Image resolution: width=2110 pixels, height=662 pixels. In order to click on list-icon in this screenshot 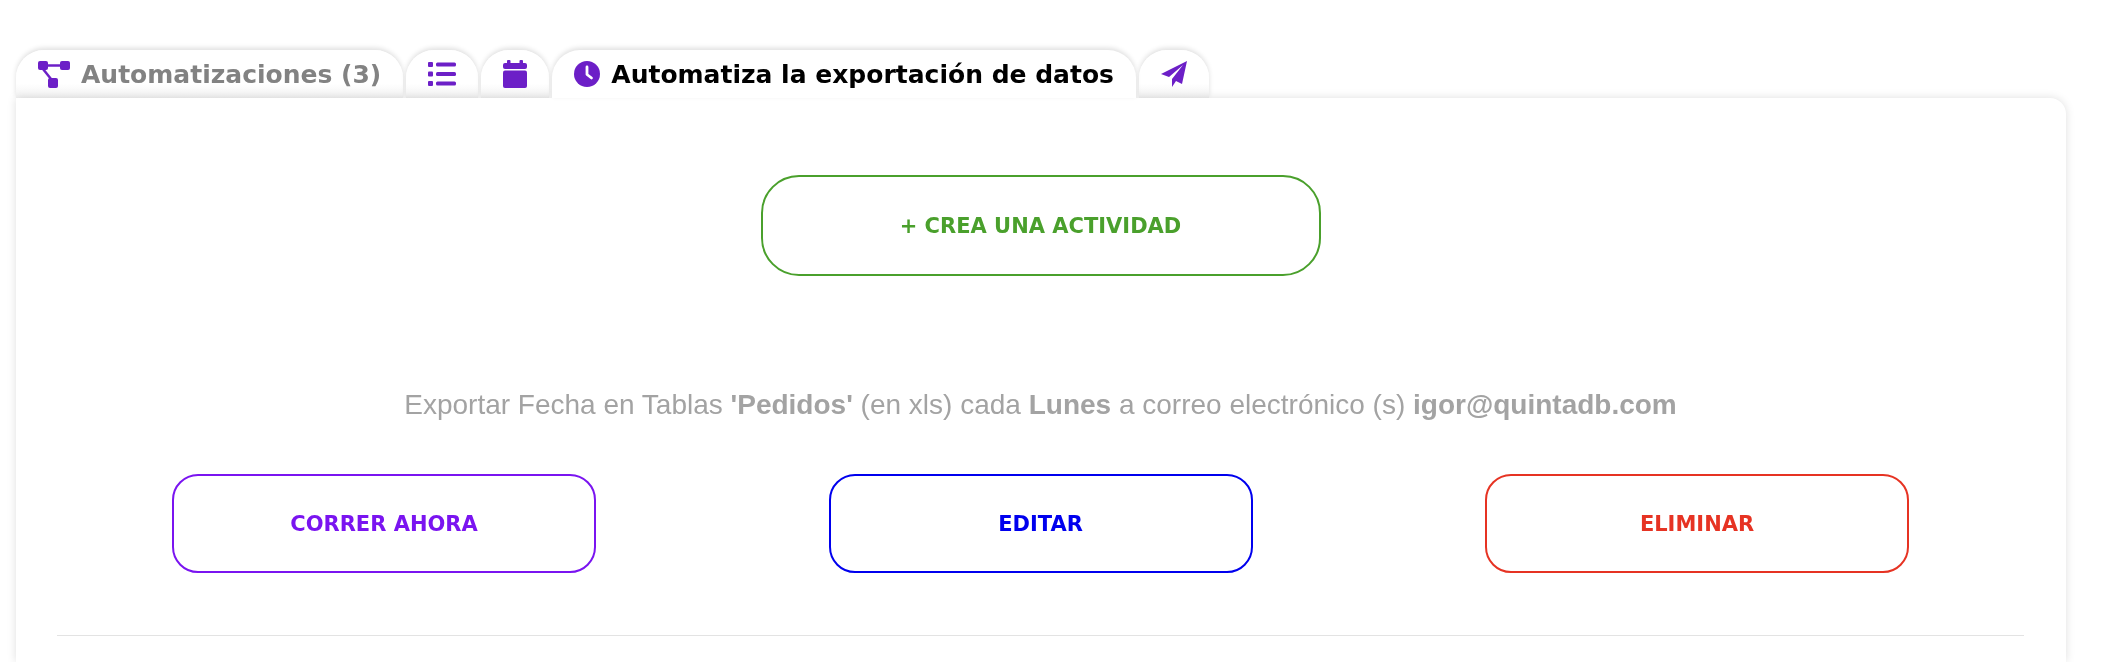, I will do `click(442, 74)`.